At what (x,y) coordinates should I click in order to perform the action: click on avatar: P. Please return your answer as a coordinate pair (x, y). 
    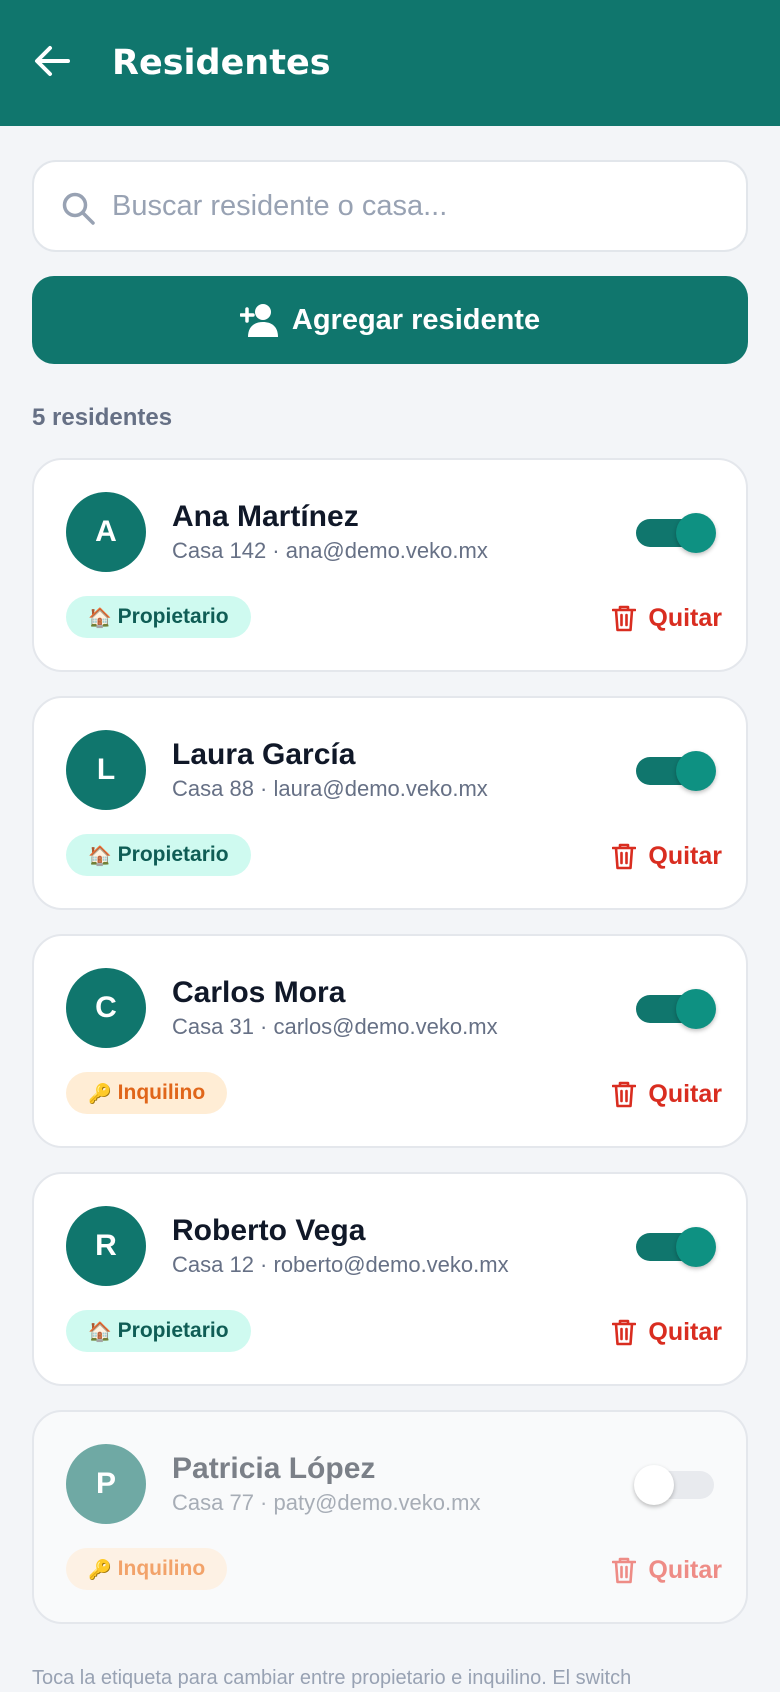
    Looking at the image, I should click on (106, 1484).